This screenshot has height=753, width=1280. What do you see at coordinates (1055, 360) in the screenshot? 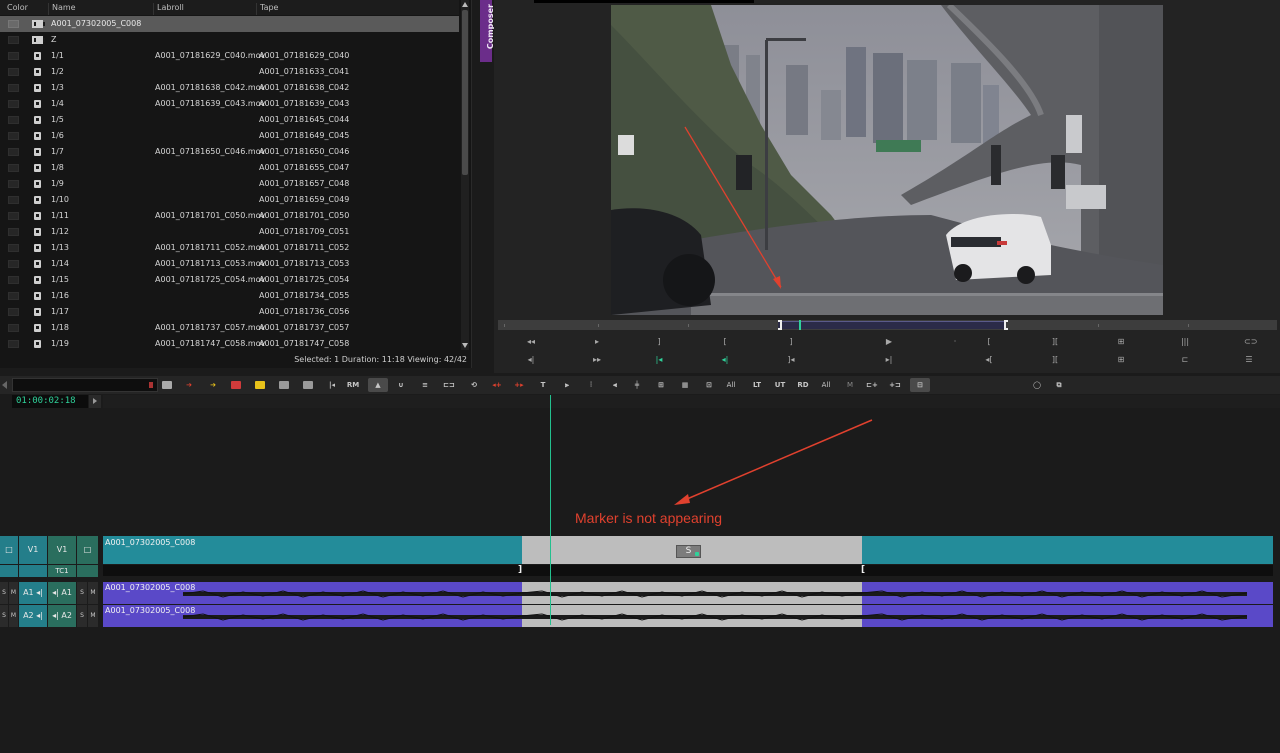
I see `lift-icon: ][` at bounding box center [1055, 360].